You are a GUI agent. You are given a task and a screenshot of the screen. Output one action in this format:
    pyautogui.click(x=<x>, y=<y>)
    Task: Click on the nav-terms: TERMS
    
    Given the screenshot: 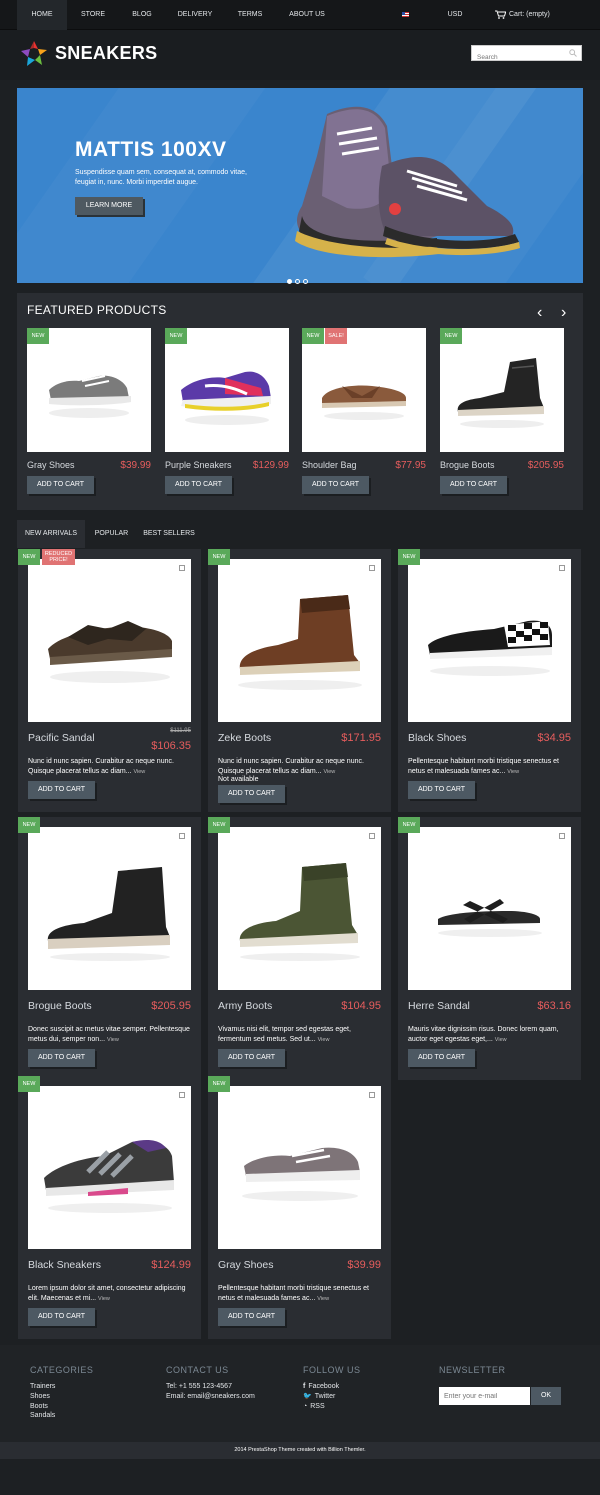 What is the action you would take?
    pyautogui.click(x=250, y=15)
    